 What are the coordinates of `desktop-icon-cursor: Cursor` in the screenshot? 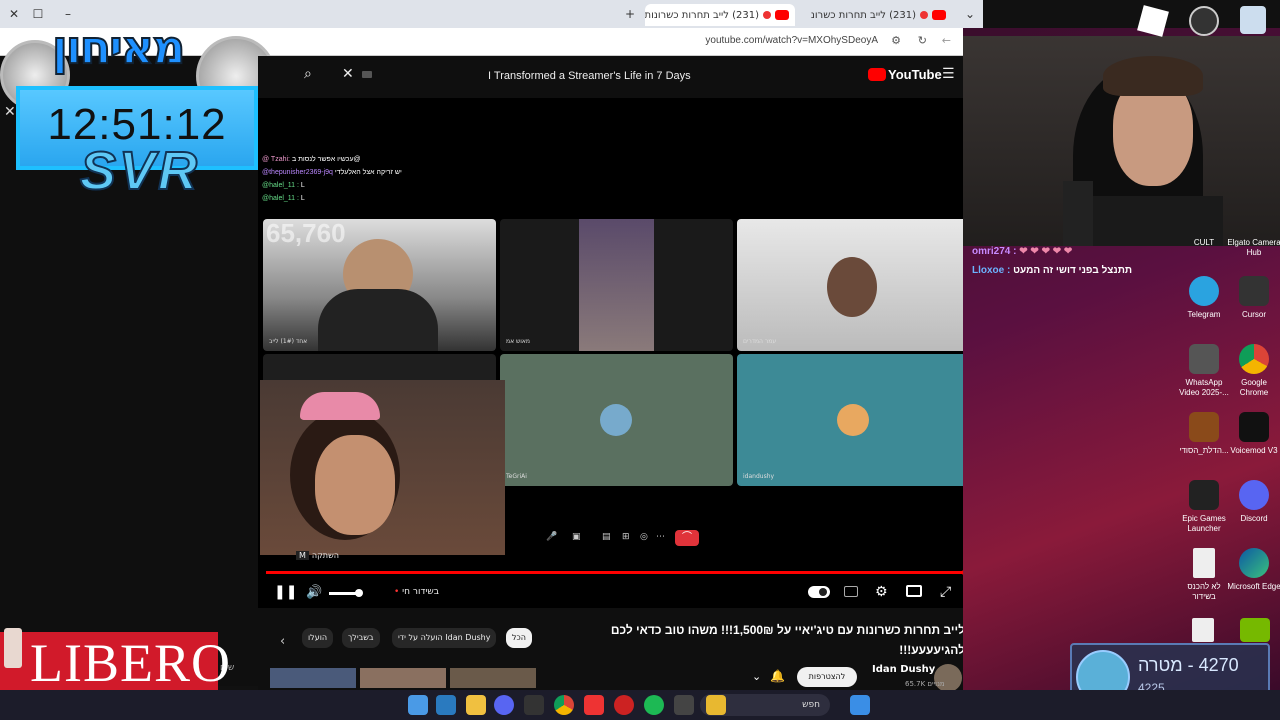 It's located at (1253, 298).